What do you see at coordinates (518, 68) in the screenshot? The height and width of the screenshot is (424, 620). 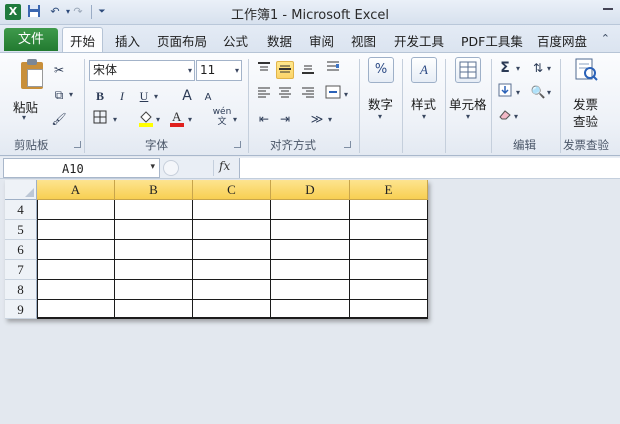 I see `autosum-dropdown-icon: ▾` at bounding box center [518, 68].